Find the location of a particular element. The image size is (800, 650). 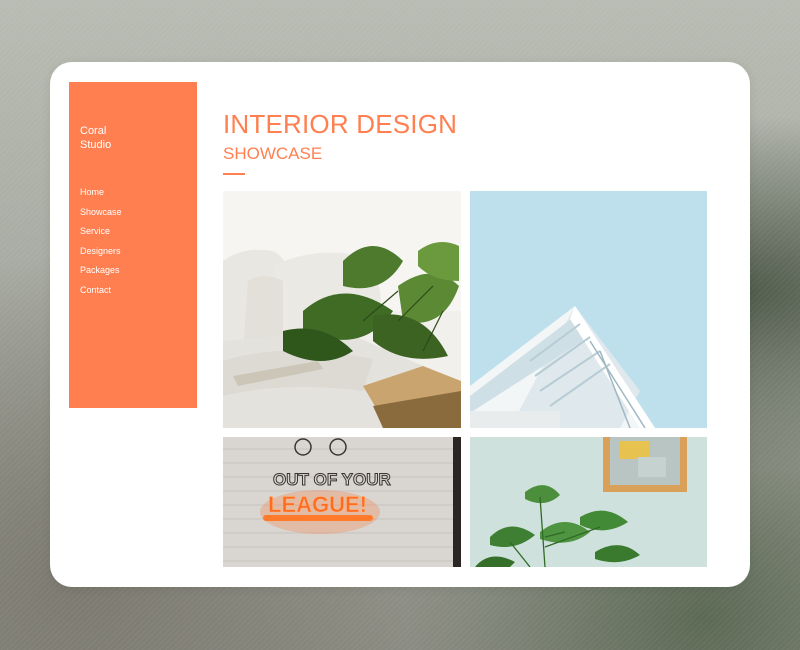

neon-sign-photo: OUT OF YOUR LEAGUE! is located at coordinates (342, 502).